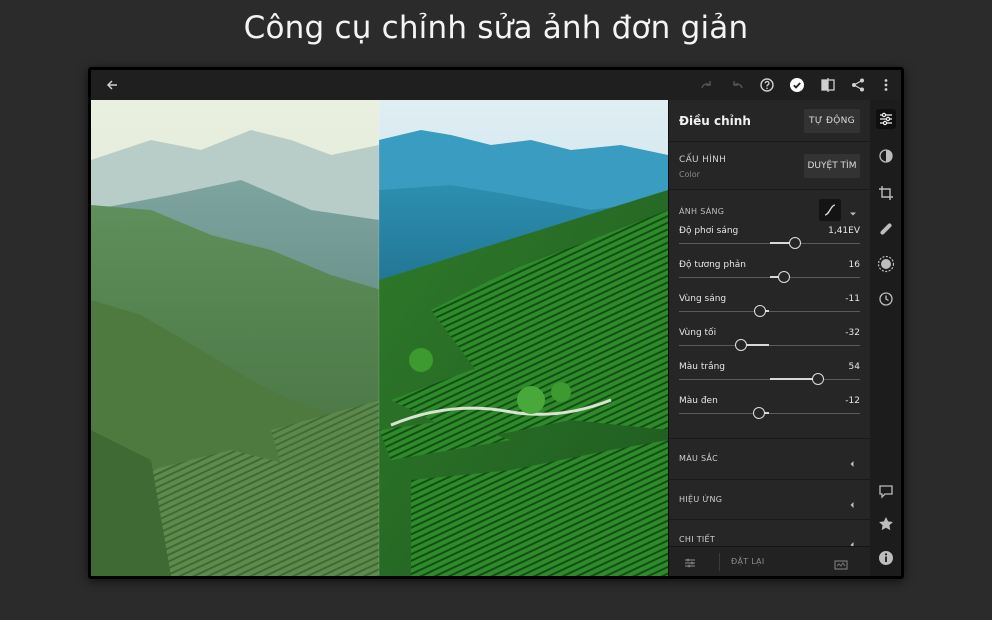  I want to click on slider-contrast: Độ tương phản 16, so click(769, 275).